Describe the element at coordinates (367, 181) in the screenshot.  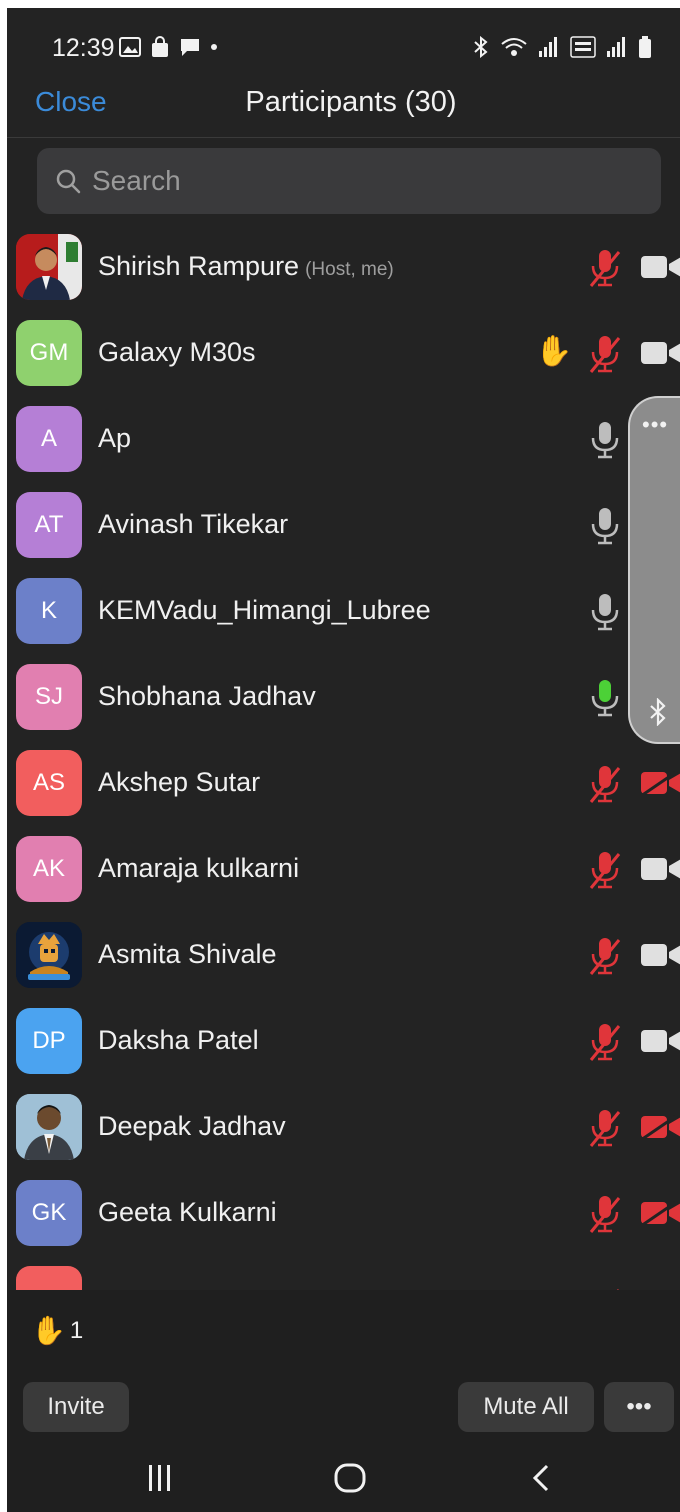
I see `search-input` at that location.